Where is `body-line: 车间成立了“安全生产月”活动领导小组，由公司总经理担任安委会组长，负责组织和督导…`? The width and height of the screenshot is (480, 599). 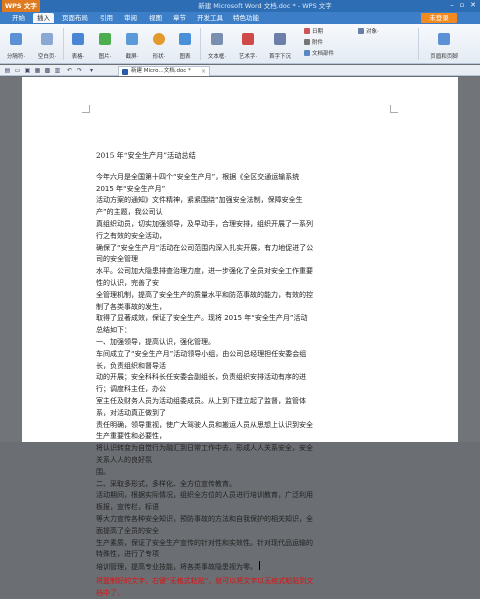
body-line: 车间成立了“安全生产月”活动领导小组，由公司总经理担任安委会组长，负责组织和督导… is located at coordinates (201, 359).